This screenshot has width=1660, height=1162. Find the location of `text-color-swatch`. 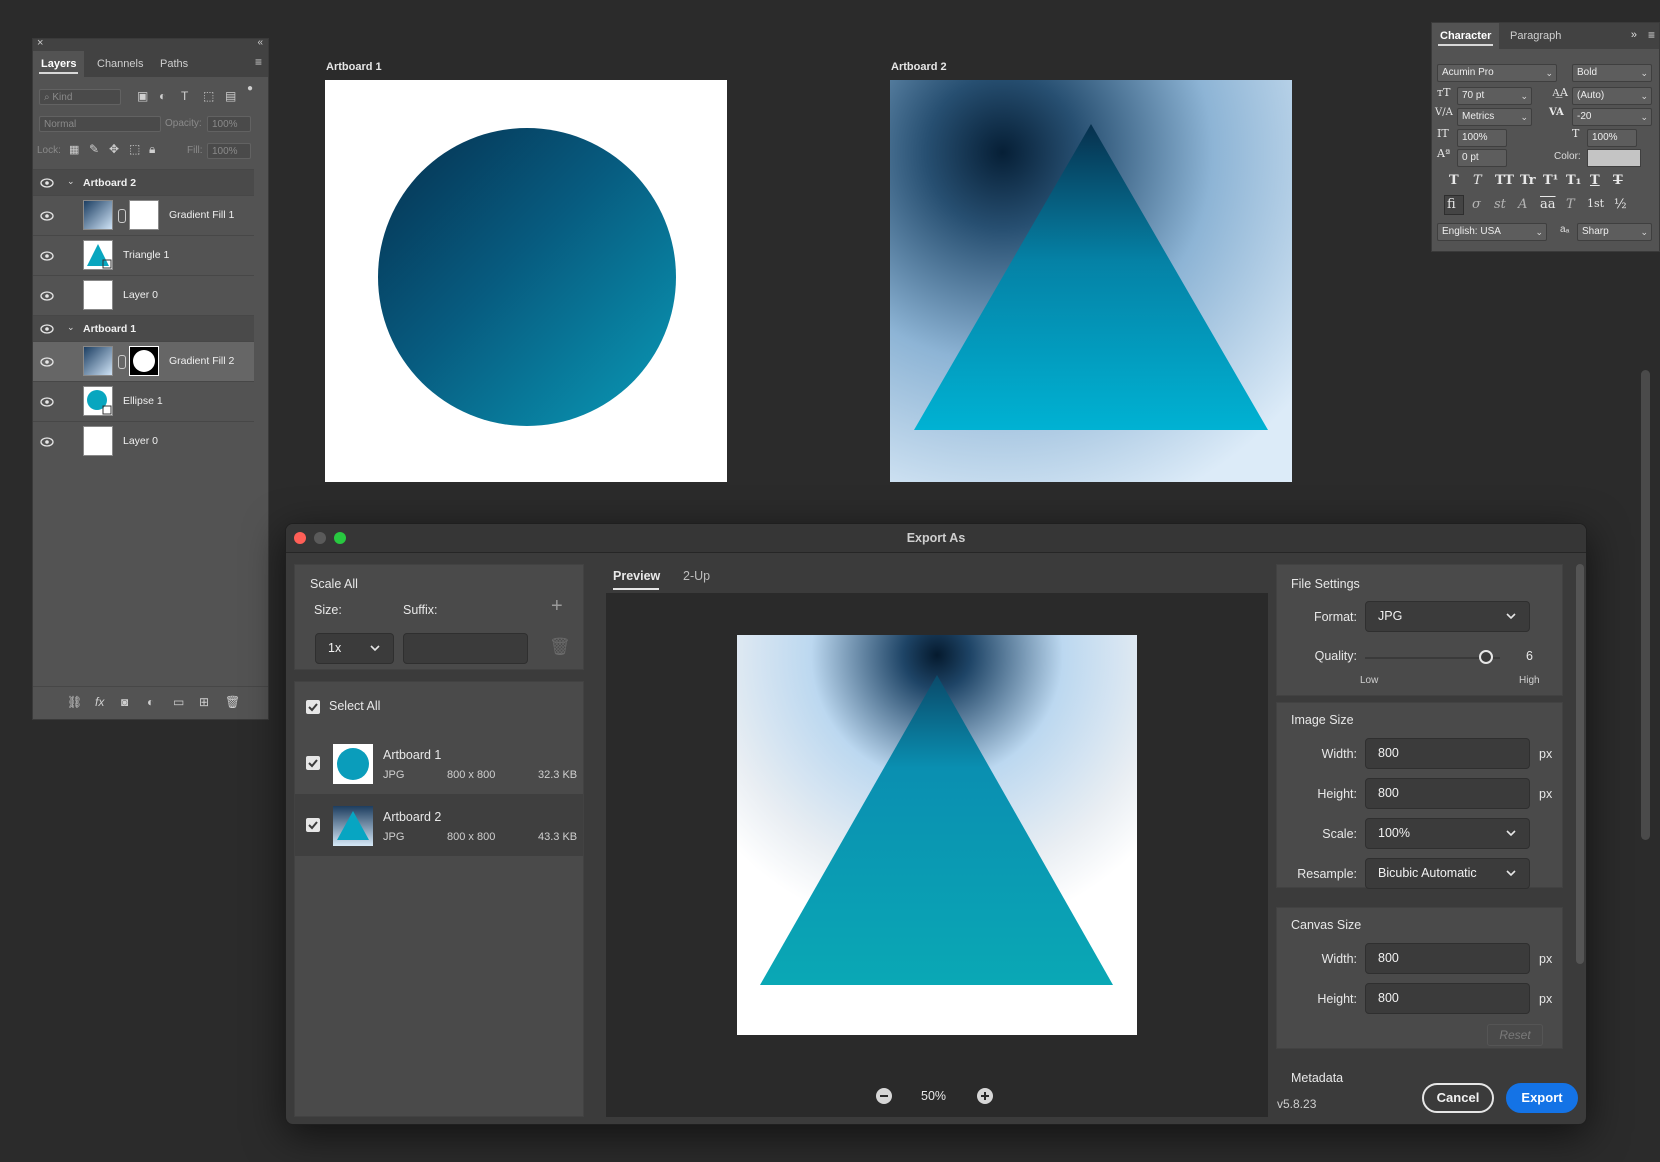

text-color-swatch is located at coordinates (1614, 158).